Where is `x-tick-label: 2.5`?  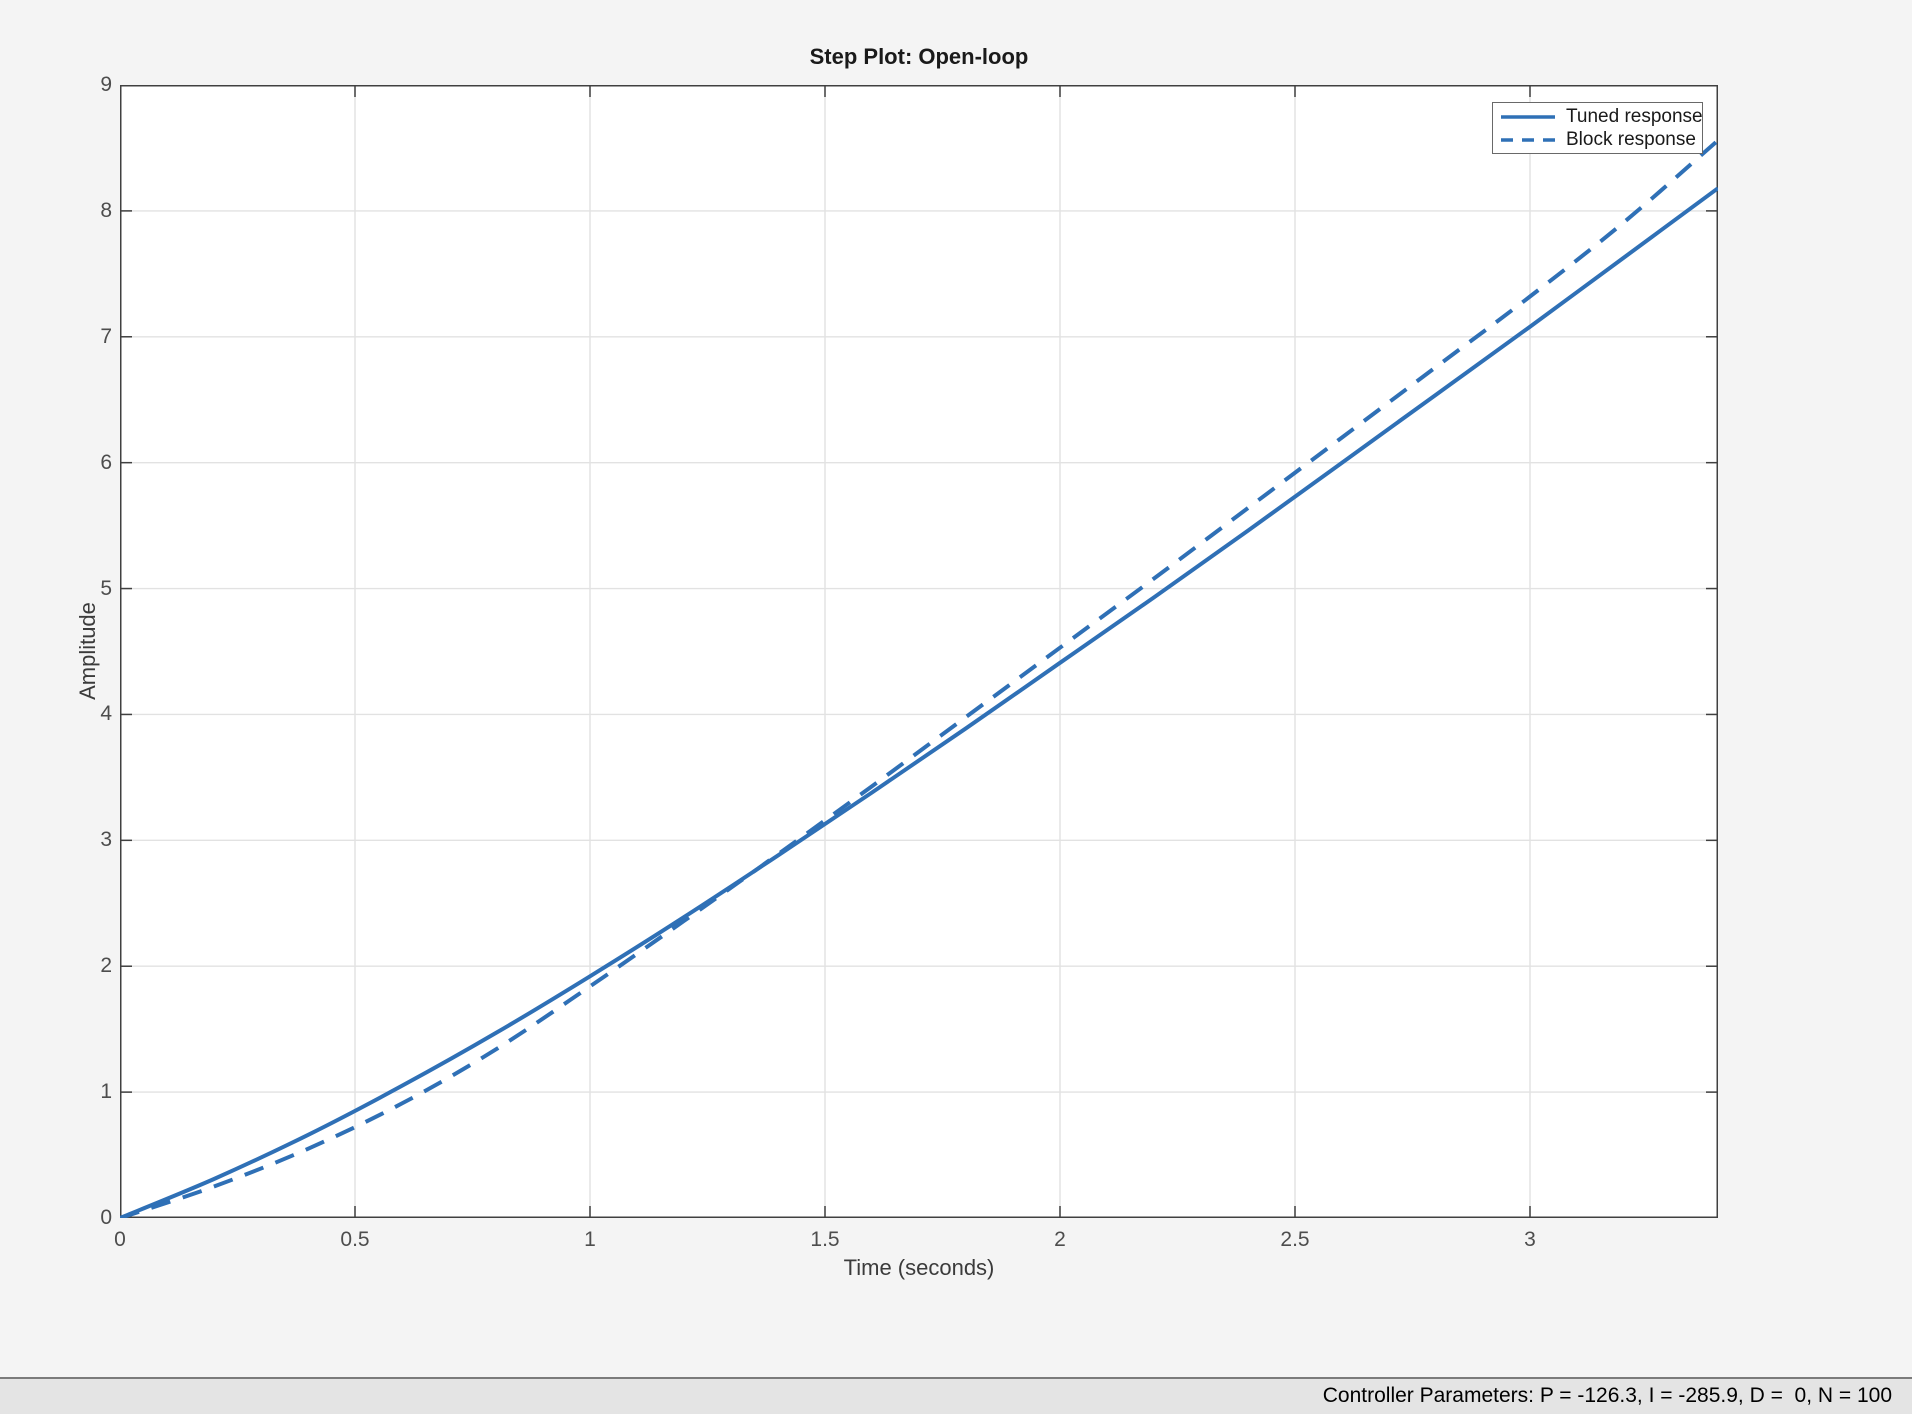 x-tick-label: 2.5 is located at coordinates (1295, 1239).